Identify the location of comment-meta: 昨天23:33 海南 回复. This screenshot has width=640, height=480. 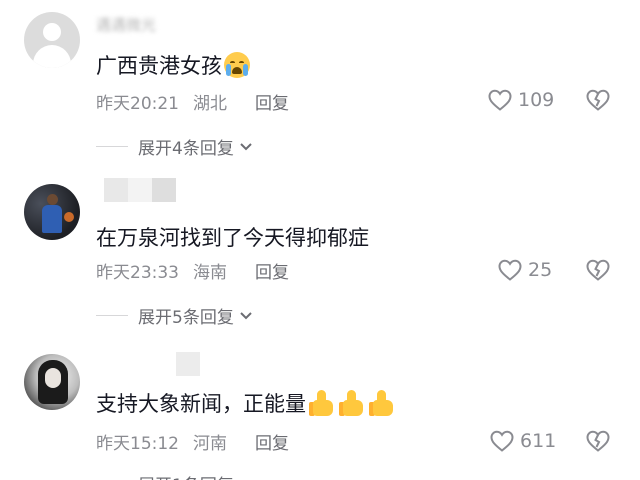
(192, 270).